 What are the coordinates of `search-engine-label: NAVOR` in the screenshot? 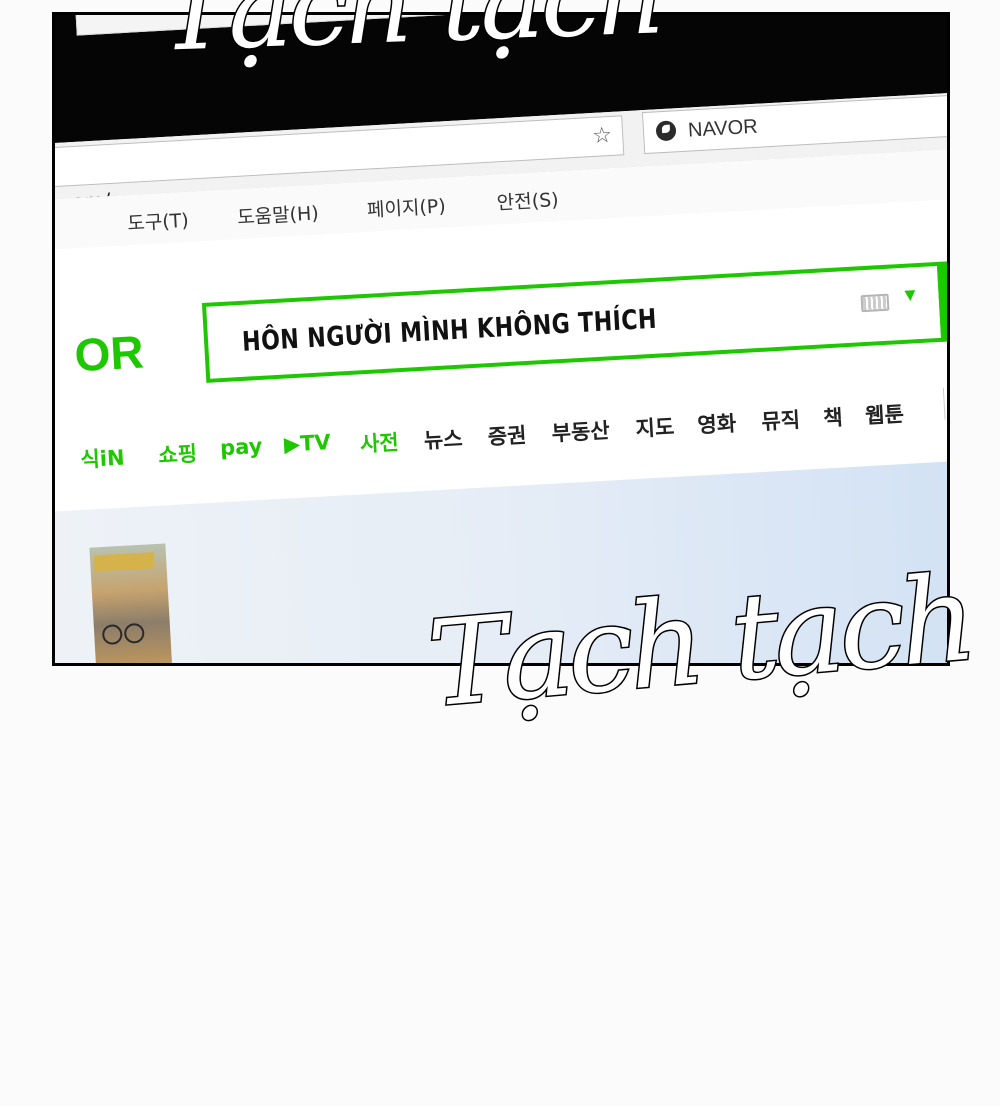 It's located at (723, 128).